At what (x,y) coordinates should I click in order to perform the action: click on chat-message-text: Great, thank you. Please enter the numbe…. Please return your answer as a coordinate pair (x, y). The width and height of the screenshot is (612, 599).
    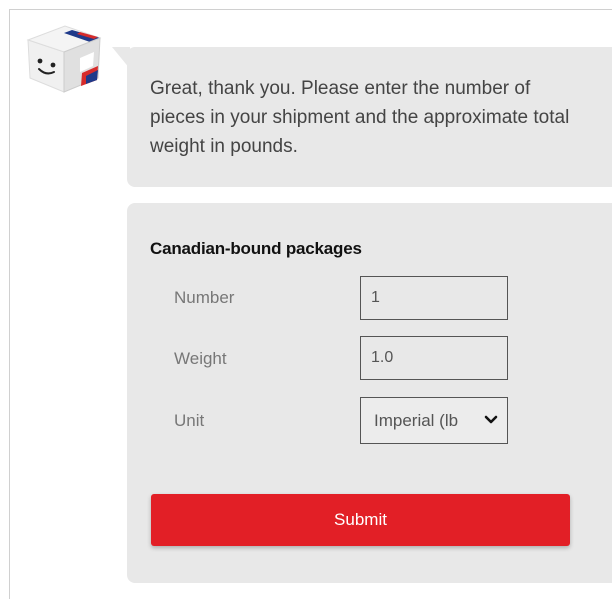
    Looking at the image, I should click on (360, 117).